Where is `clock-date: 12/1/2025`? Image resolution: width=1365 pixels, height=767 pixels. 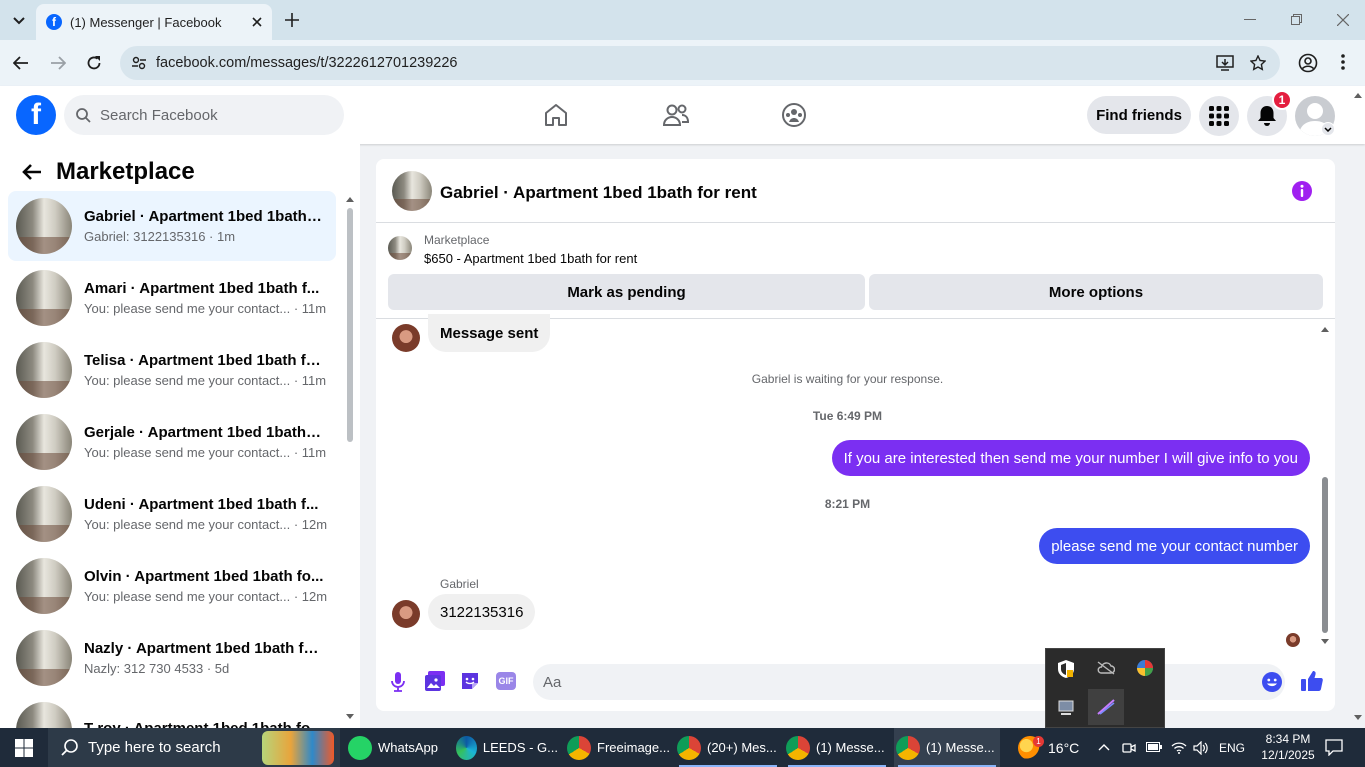 clock-date: 12/1/2025 is located at coordinates (1288, 755).